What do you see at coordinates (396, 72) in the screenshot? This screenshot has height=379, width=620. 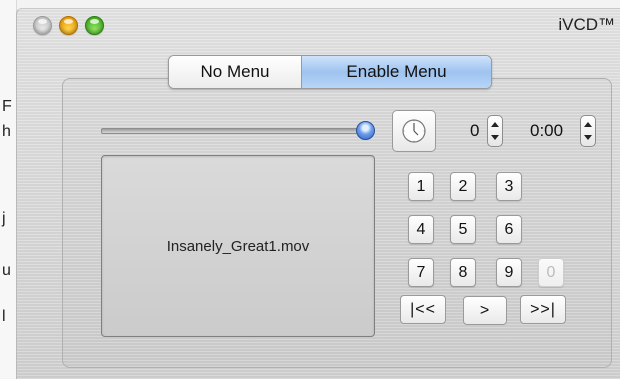 I see `enable-menu-segment: Enable Menu` at bounding box center [396, 72].